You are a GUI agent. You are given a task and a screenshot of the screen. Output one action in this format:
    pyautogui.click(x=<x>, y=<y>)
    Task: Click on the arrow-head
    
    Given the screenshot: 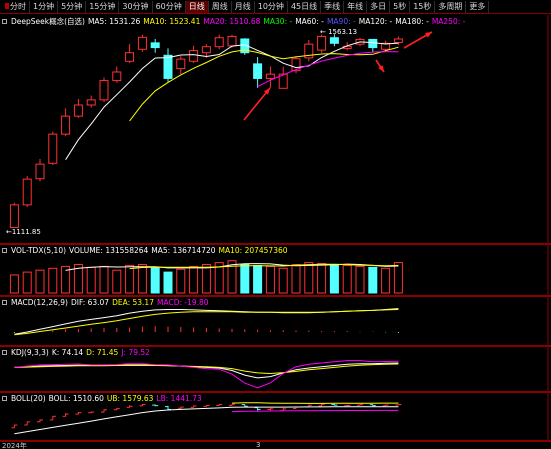 What is the action you would take?
    pyautogui.click(x=381, y=68)
    